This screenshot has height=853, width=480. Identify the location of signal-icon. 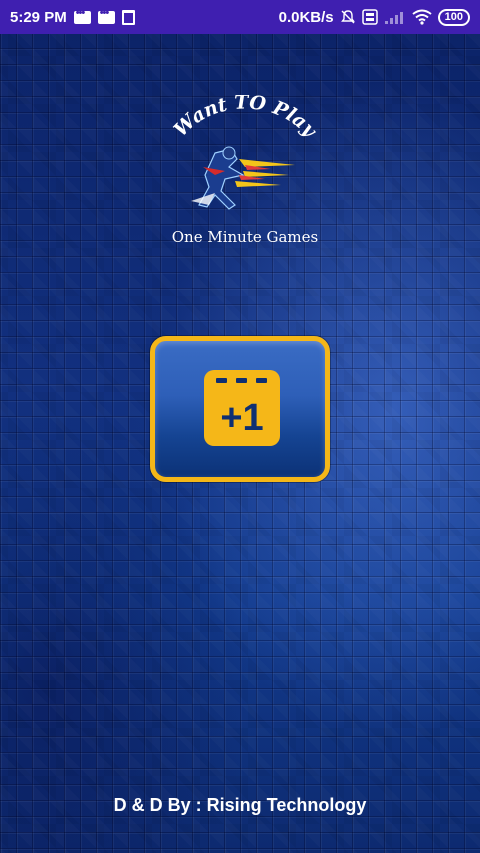
(393, 18).